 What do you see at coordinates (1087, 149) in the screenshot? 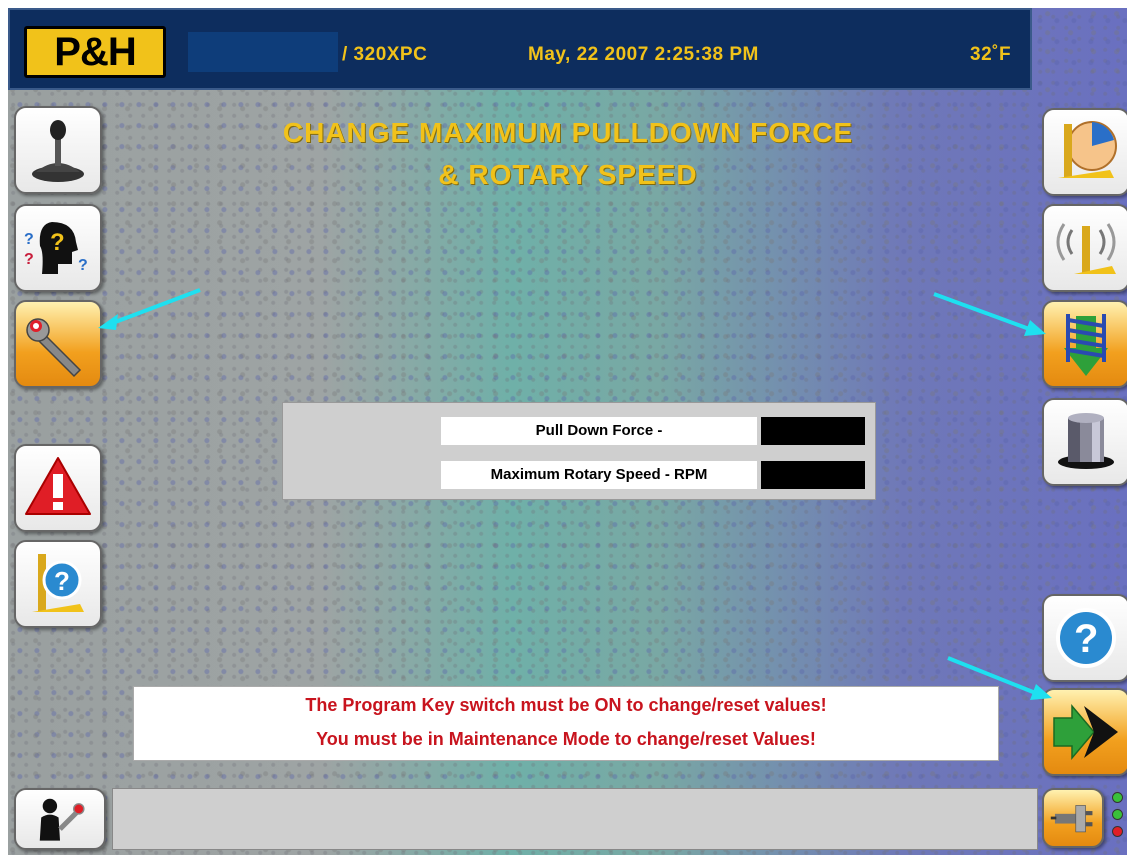
I see `mast-clock-icon` at bounding box center [1087, 149].